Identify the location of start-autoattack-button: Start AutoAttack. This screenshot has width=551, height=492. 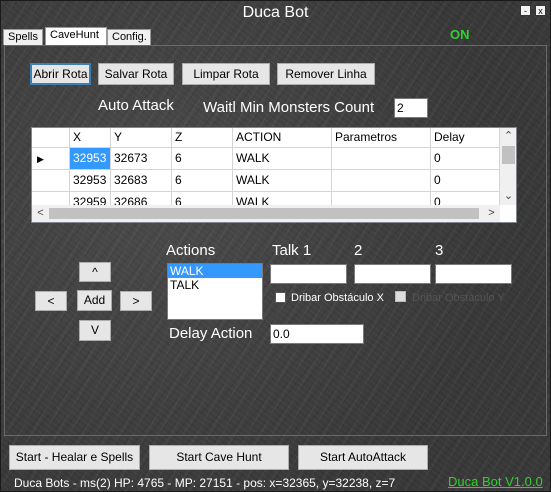
(363, 457).